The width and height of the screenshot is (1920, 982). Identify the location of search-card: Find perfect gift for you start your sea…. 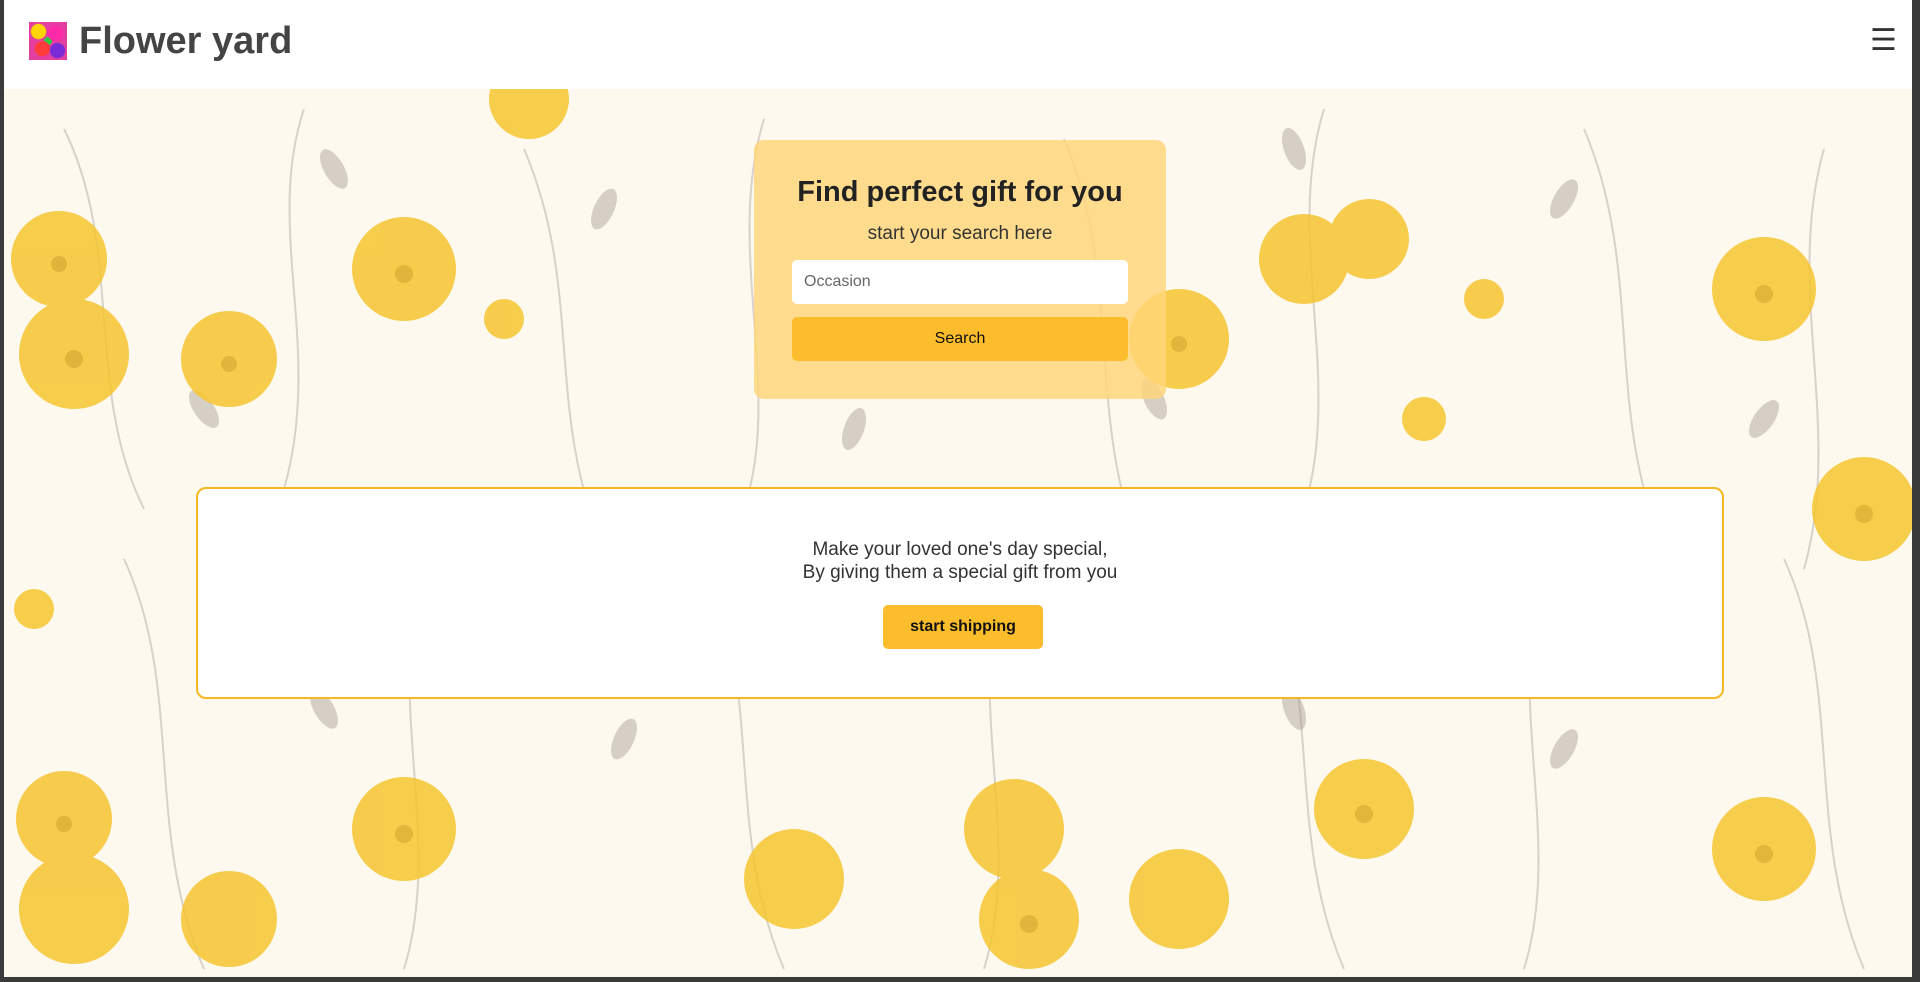
(960, 269).